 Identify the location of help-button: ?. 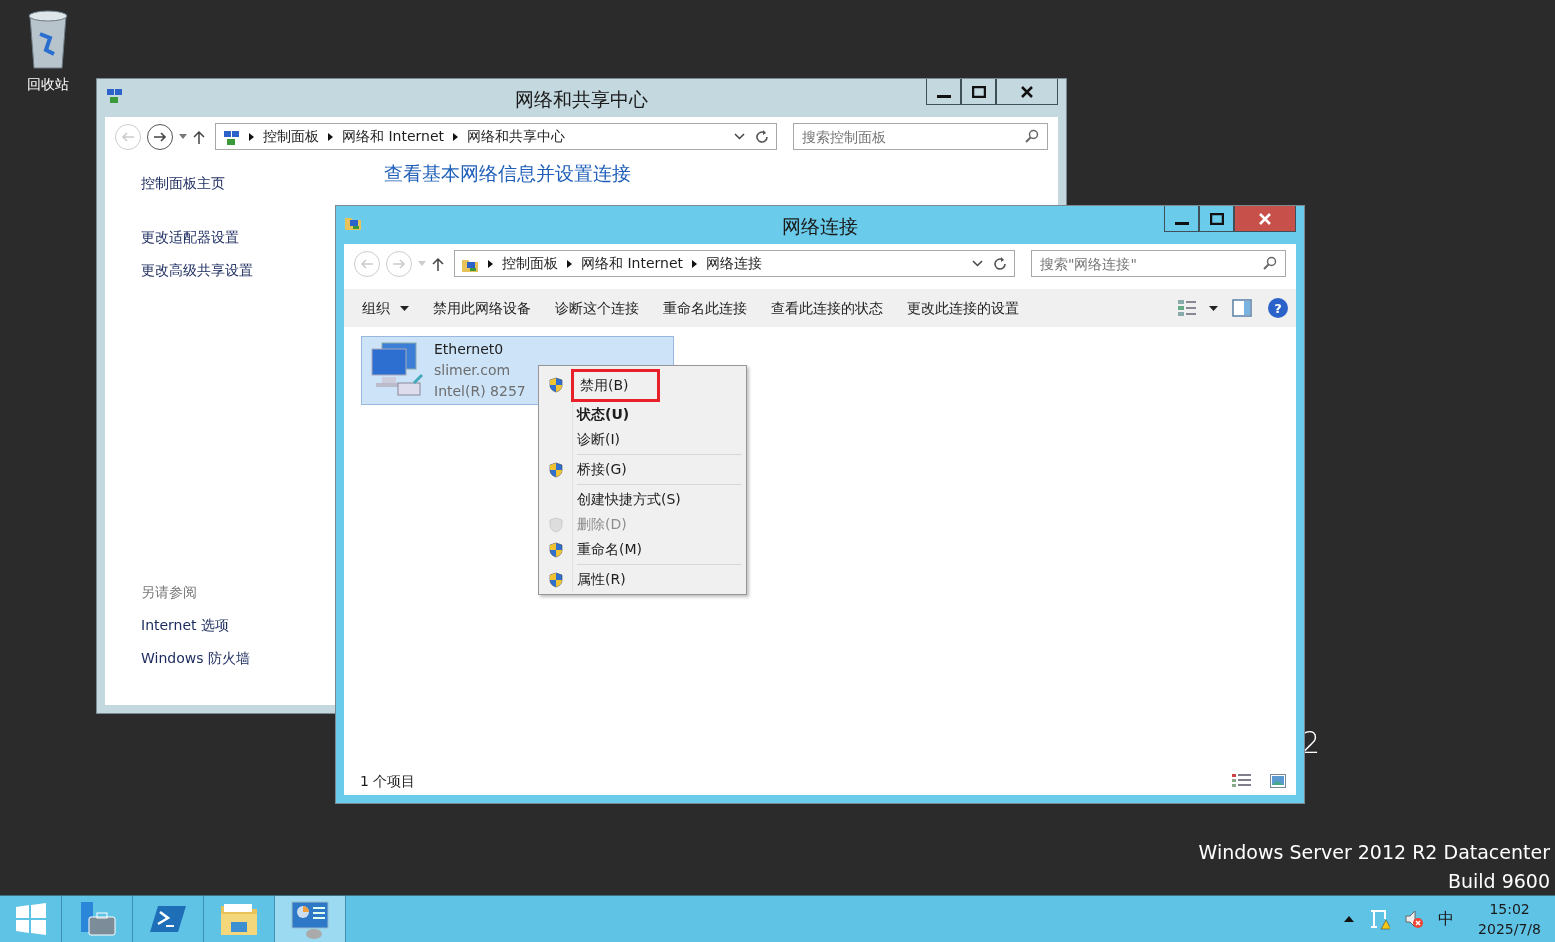
(1278, 308).